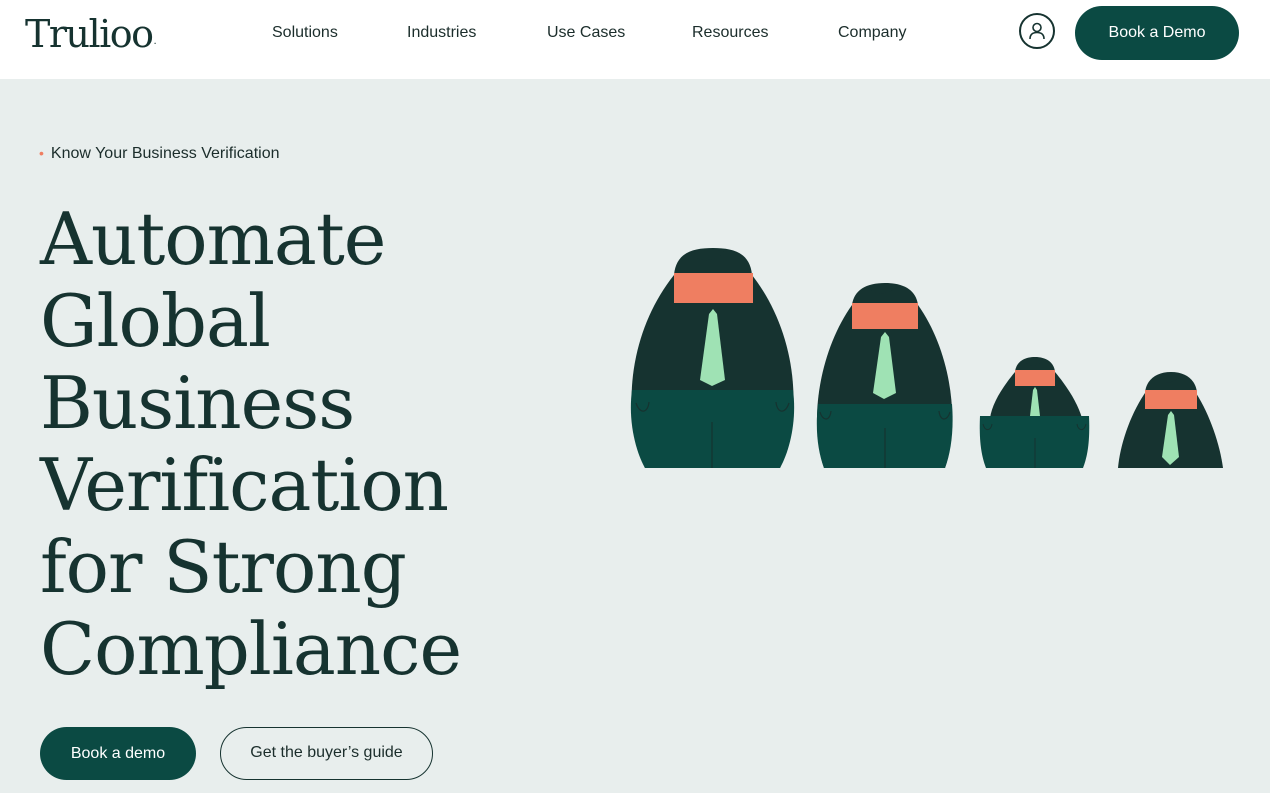 This screenshot has height=793, width=1270. I want to click on account-button, so click(1037, 31).